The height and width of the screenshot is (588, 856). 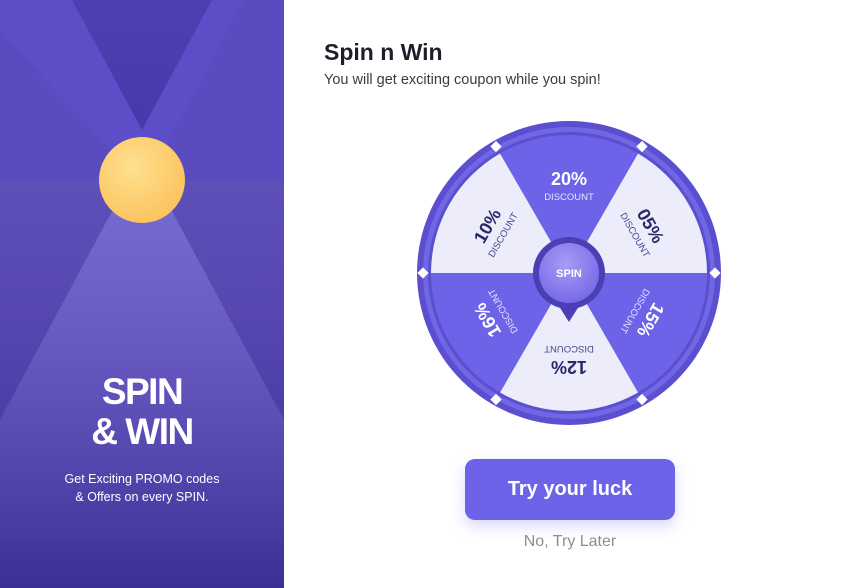 I want to click on promo-subtitle-line2: & Offers on every SPIN., so click(x=142, y=497).